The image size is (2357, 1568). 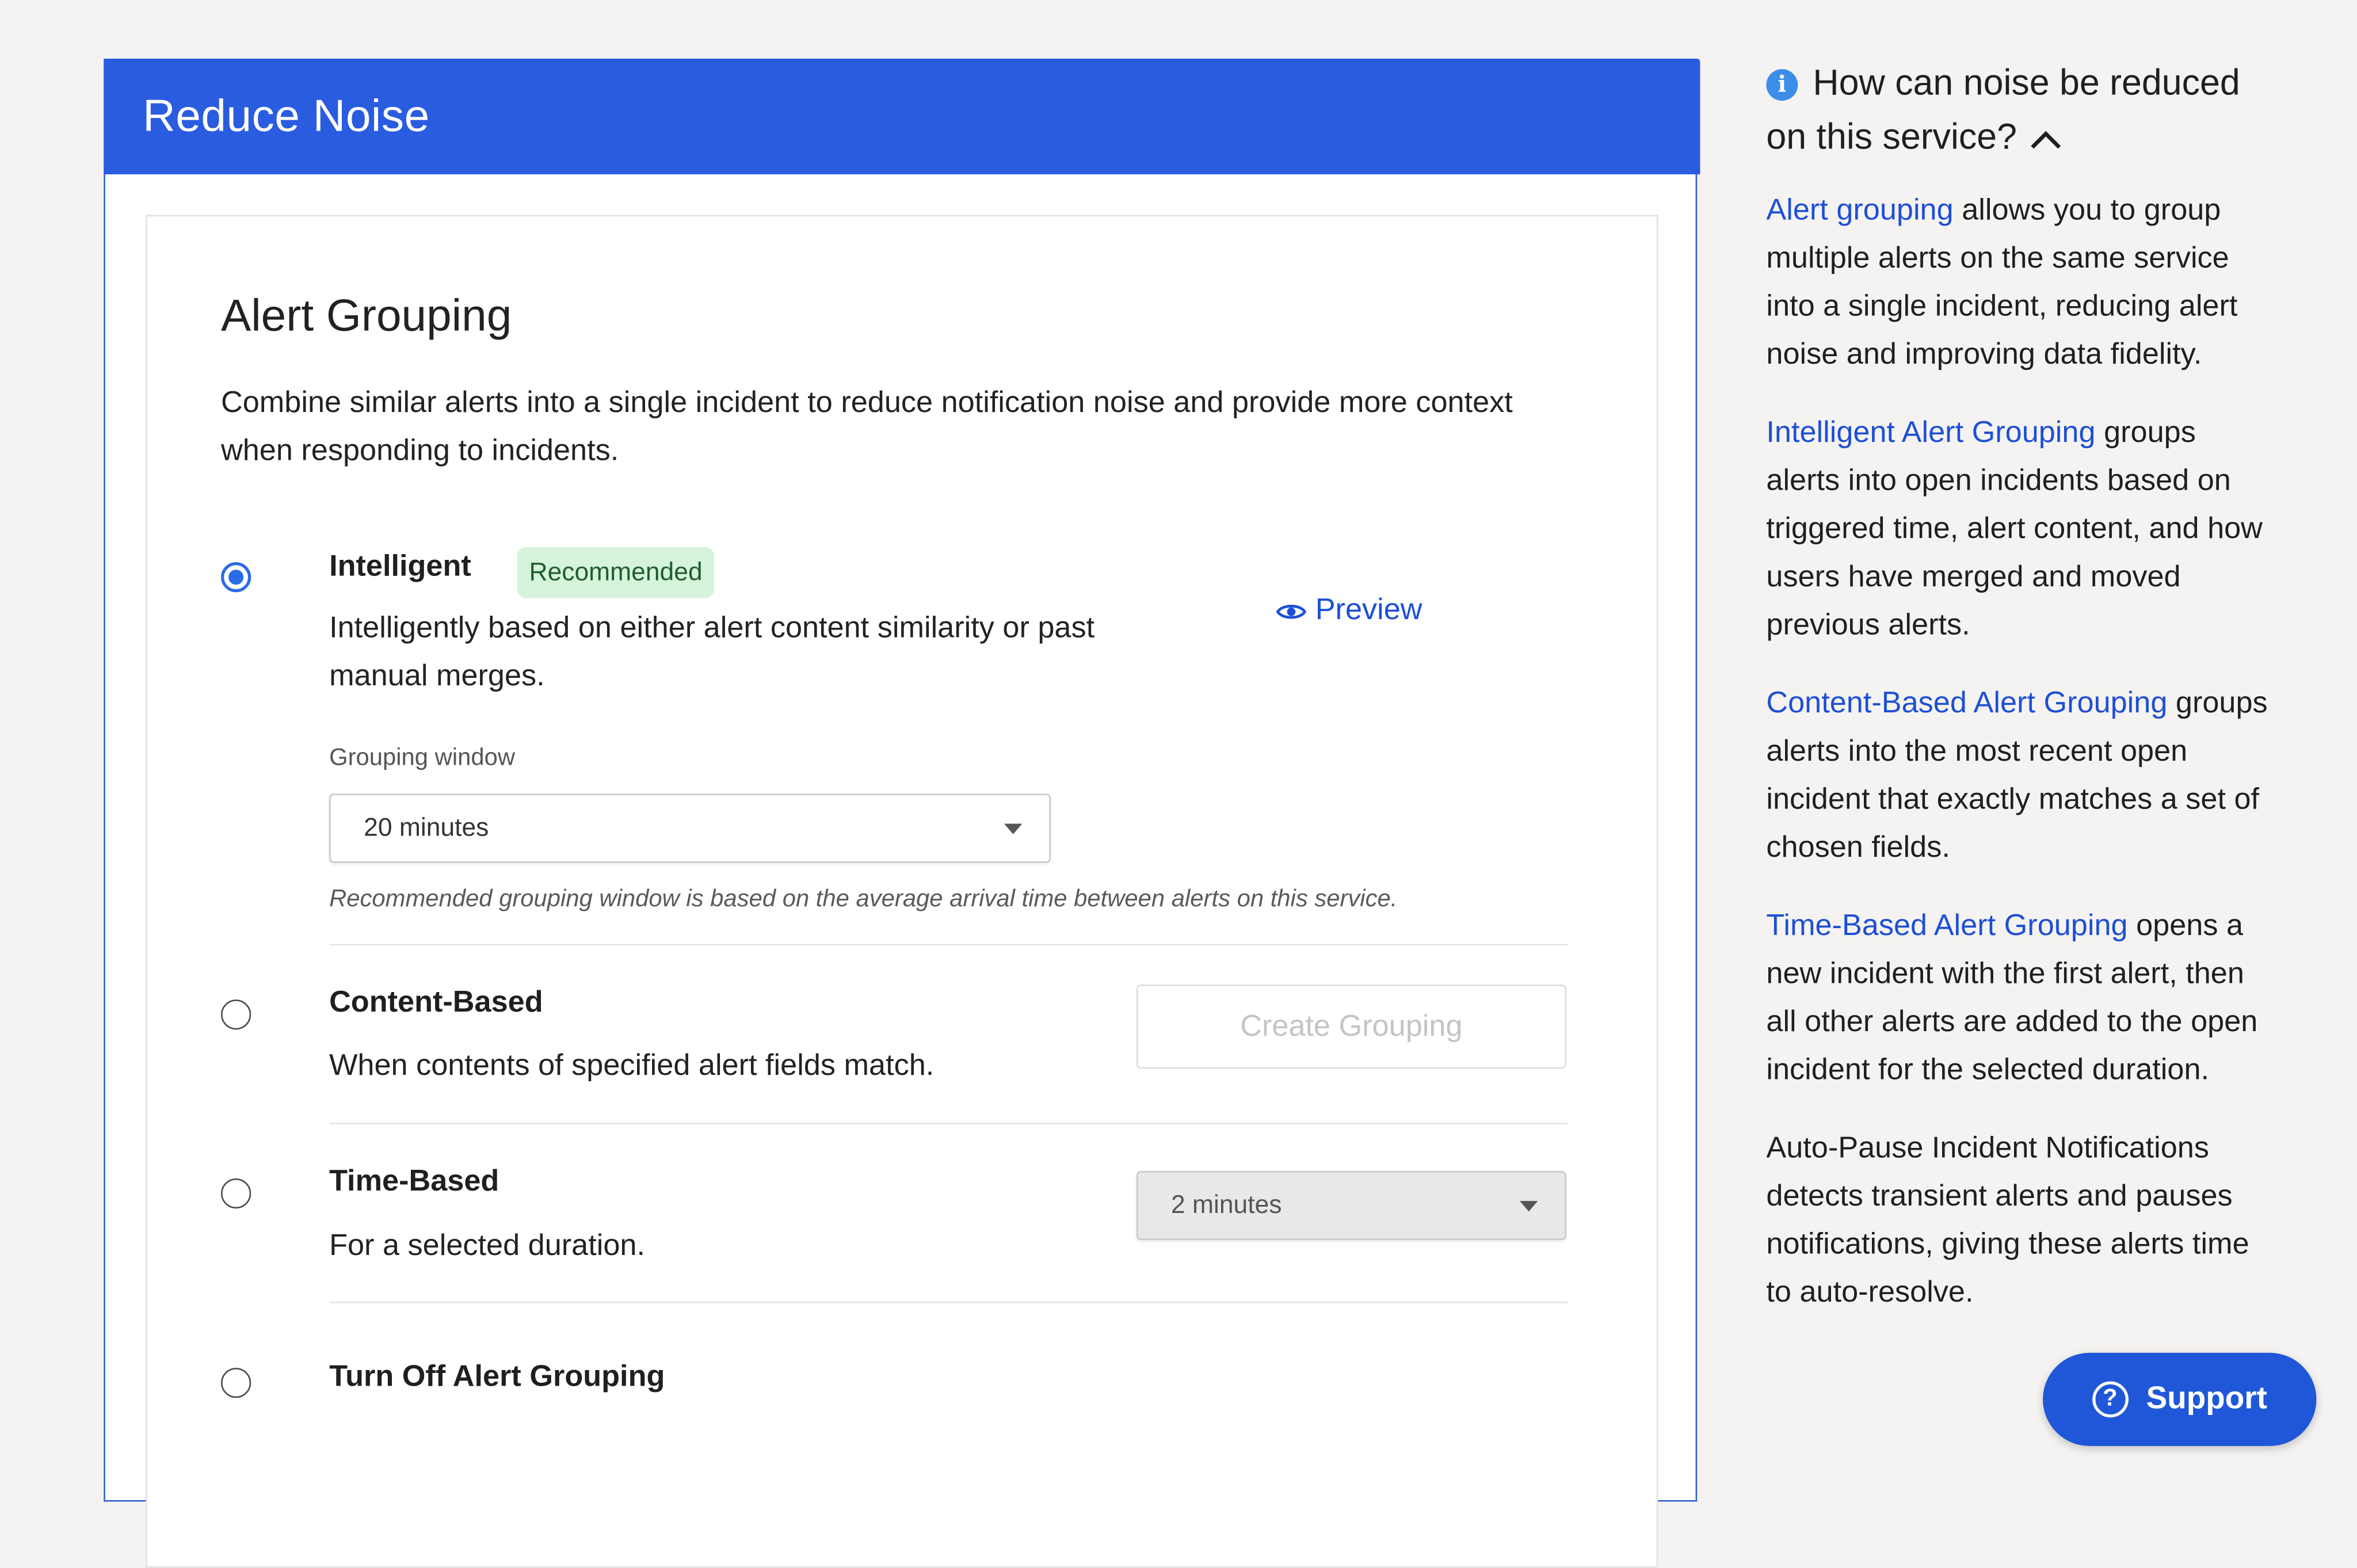 What do you see at coordinates (236, 1383) in the screenshot?
I see `radio-turn-off` at bounding box center [236, 1383].